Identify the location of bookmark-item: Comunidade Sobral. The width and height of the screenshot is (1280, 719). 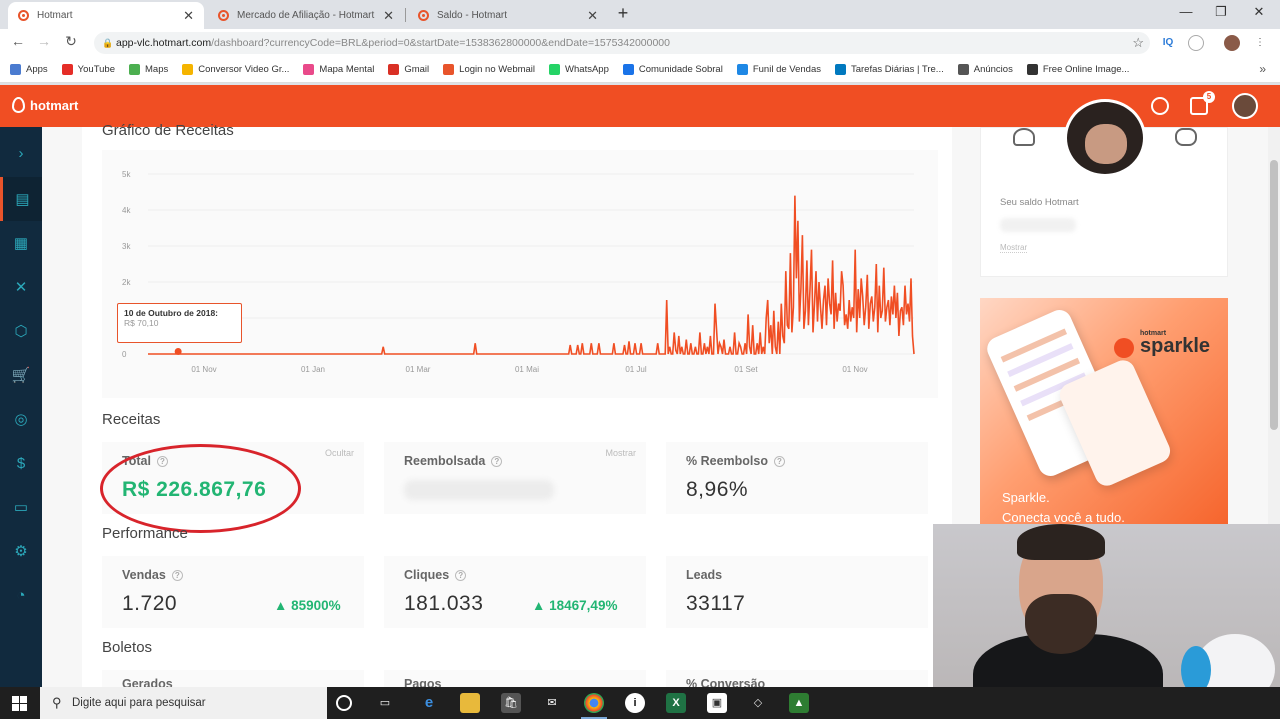
(672, 69).